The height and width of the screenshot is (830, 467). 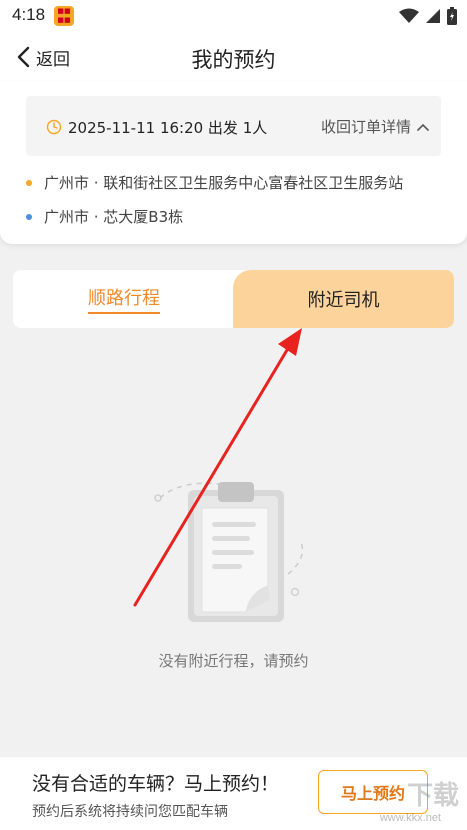 I want to click on tab-route-trips-label: 顺路行程, so click(x=124, y=299).